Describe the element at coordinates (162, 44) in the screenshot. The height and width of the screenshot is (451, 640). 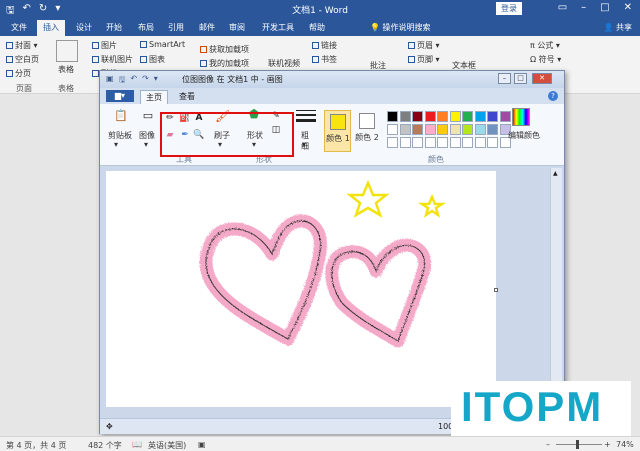
I see `smartart-button: SmartArt` at that location.